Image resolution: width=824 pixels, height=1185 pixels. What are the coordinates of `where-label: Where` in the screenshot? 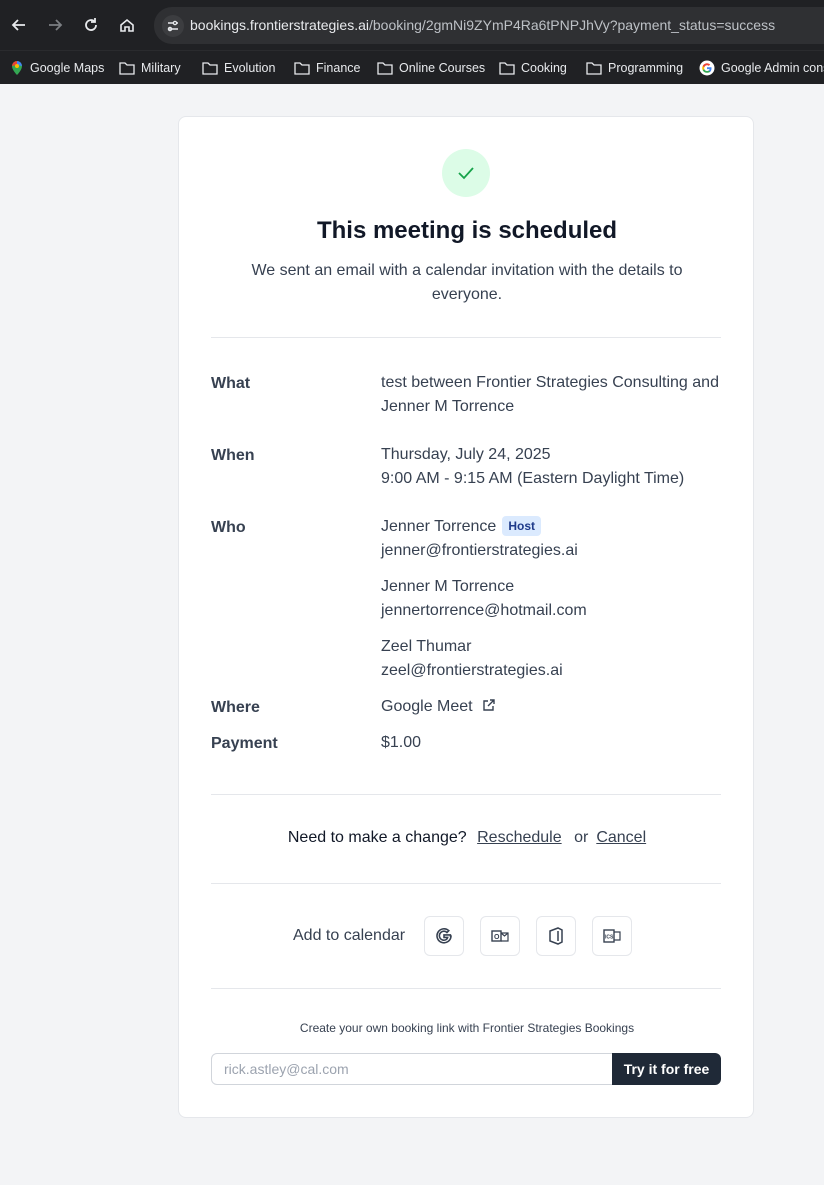 It's located at (235, 707).